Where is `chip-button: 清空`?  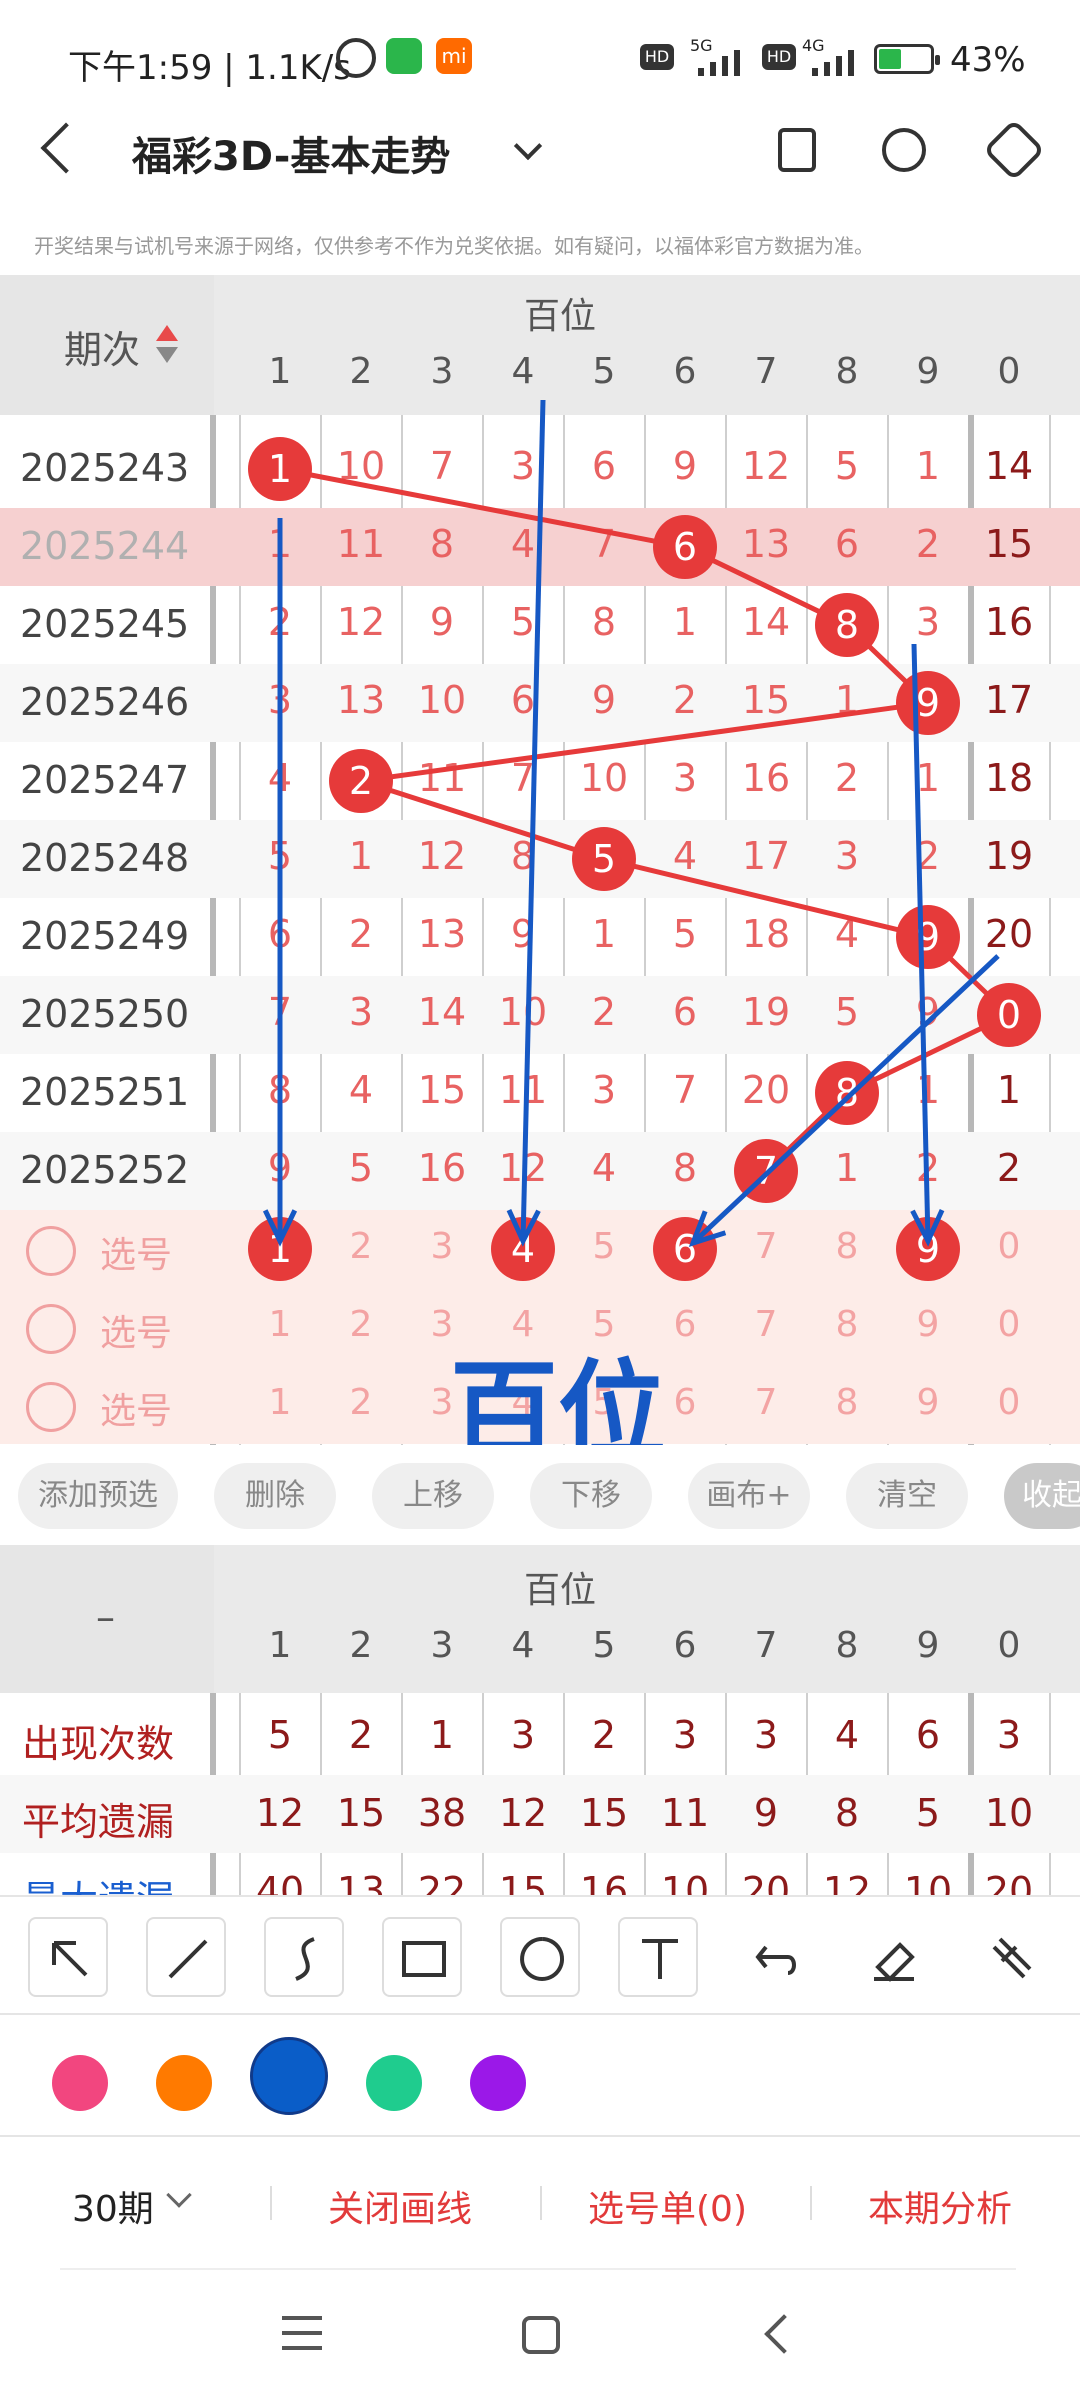 chip-button: 清空 is located at coordinates (907, 1496).